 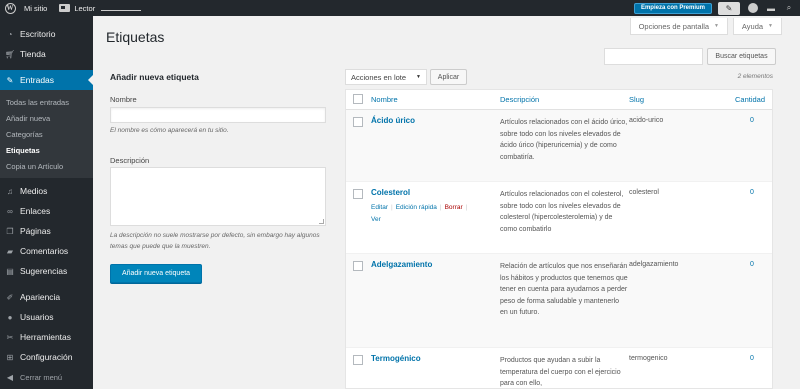 What do you see at coordinates (46, 34) in the screenshot?
I see `sidebar-item-escritorio: ◔ Escritorio` at bounding box center [46, 34].